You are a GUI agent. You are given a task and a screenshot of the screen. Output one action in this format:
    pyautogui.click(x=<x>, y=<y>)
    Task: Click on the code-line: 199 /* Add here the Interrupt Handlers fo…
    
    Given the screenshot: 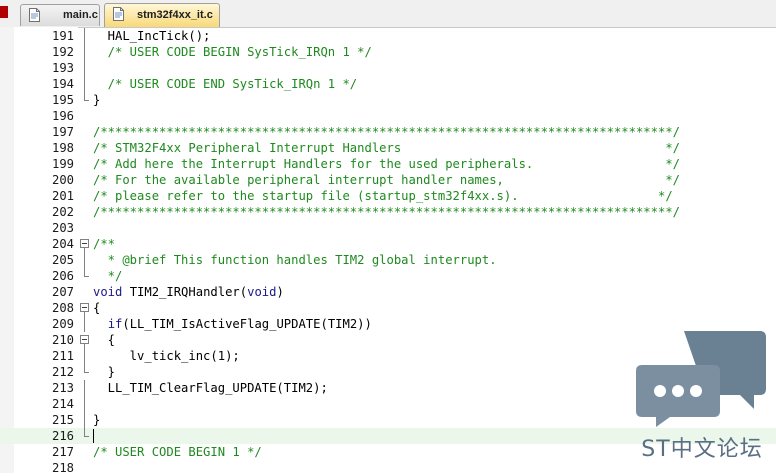 What is the action you would take?
    pyautogui.click(x=388, y=164)
    